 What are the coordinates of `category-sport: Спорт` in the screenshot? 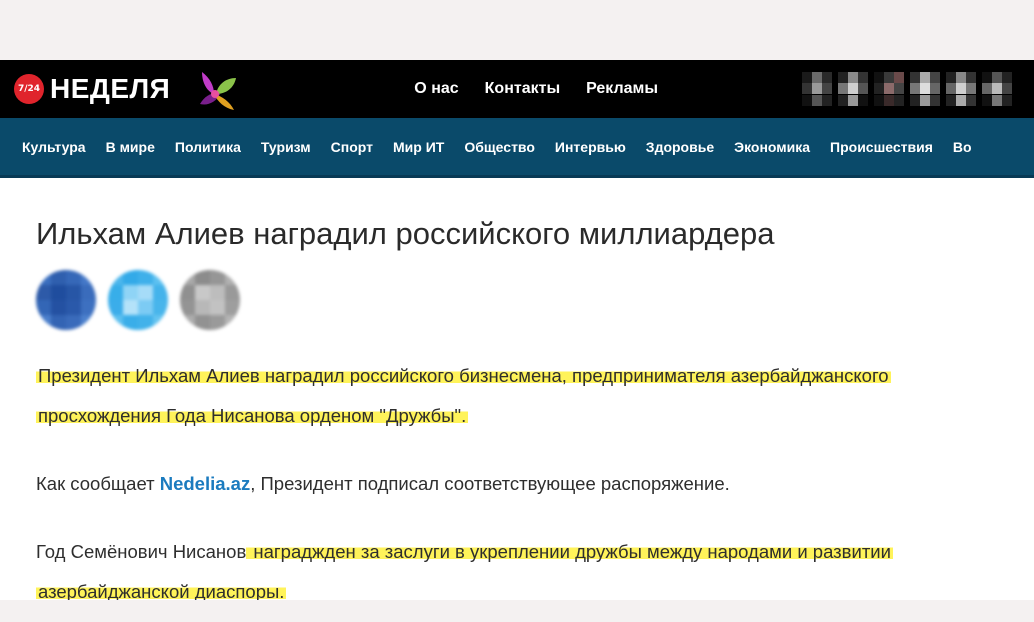 It's located at (352, 147).